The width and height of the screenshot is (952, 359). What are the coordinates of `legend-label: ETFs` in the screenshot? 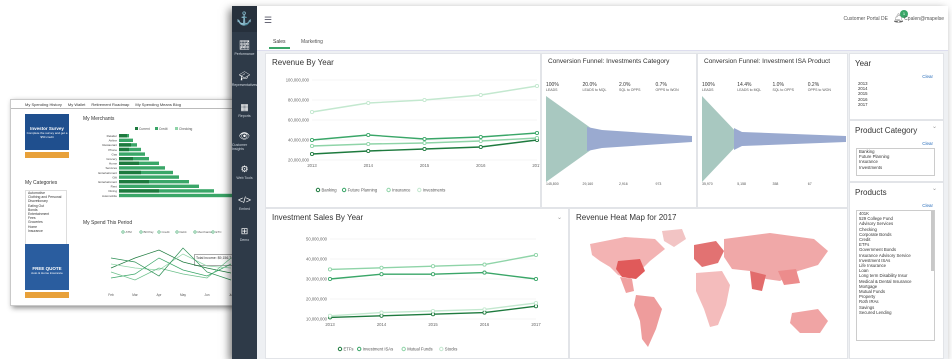 It's located at (349, 349).